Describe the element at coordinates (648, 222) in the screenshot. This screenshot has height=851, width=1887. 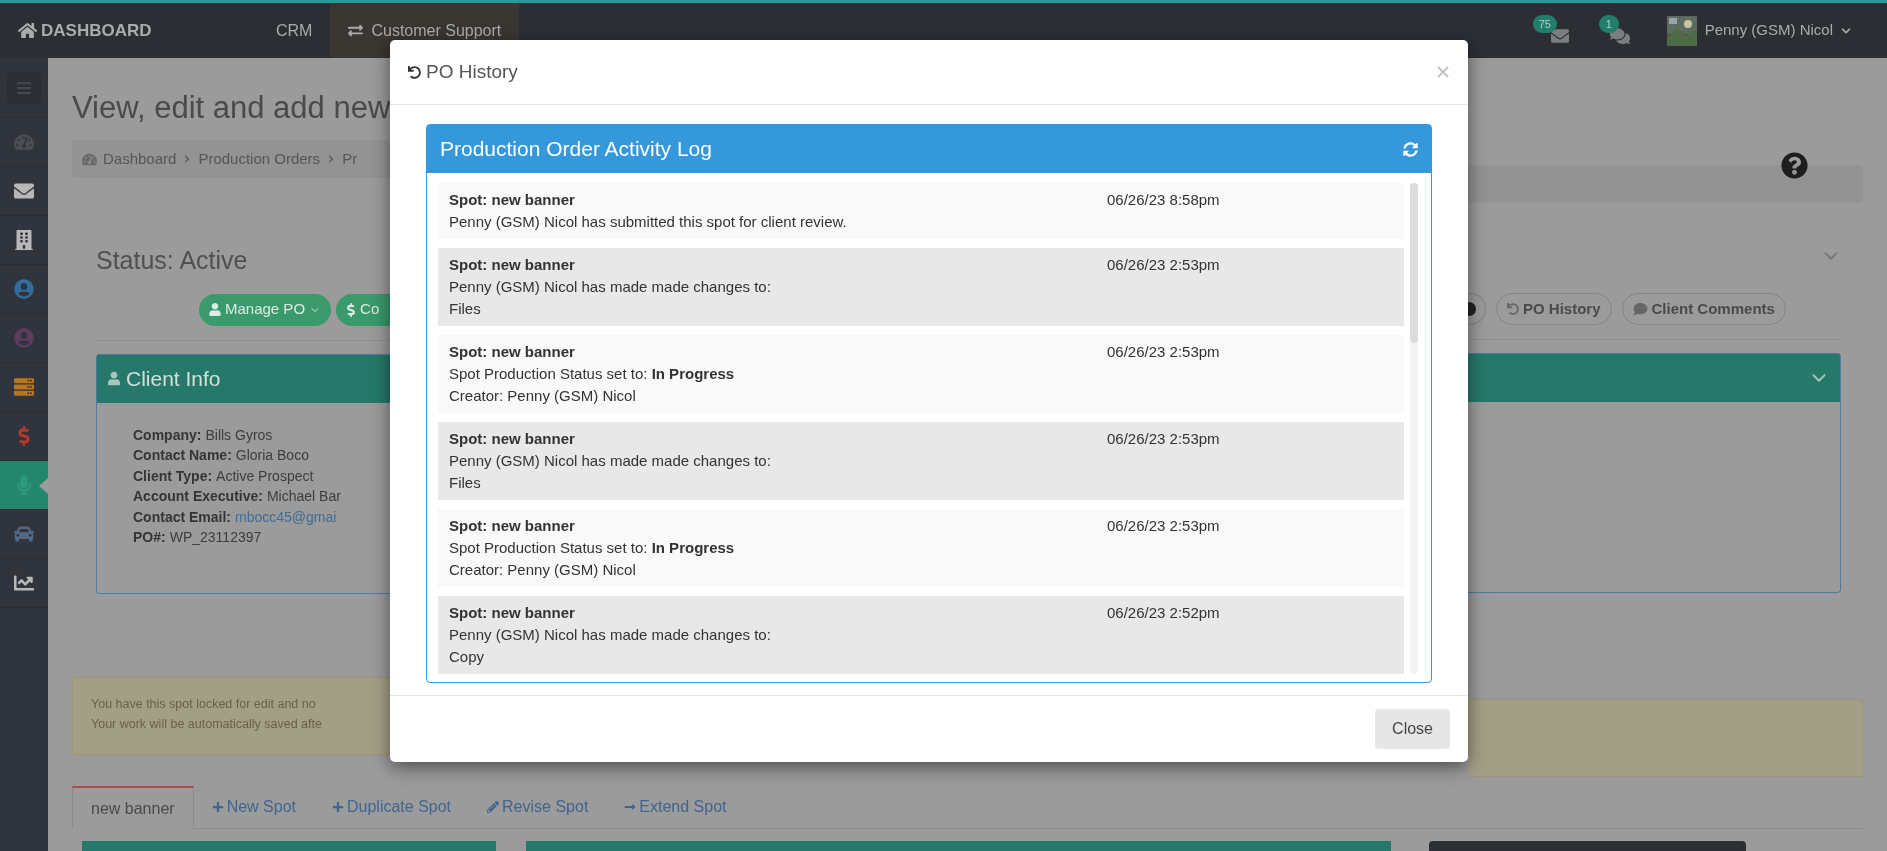
I see `entry-text: Penny (GSM) Nicol has submitted this spot for client review.` at that location.